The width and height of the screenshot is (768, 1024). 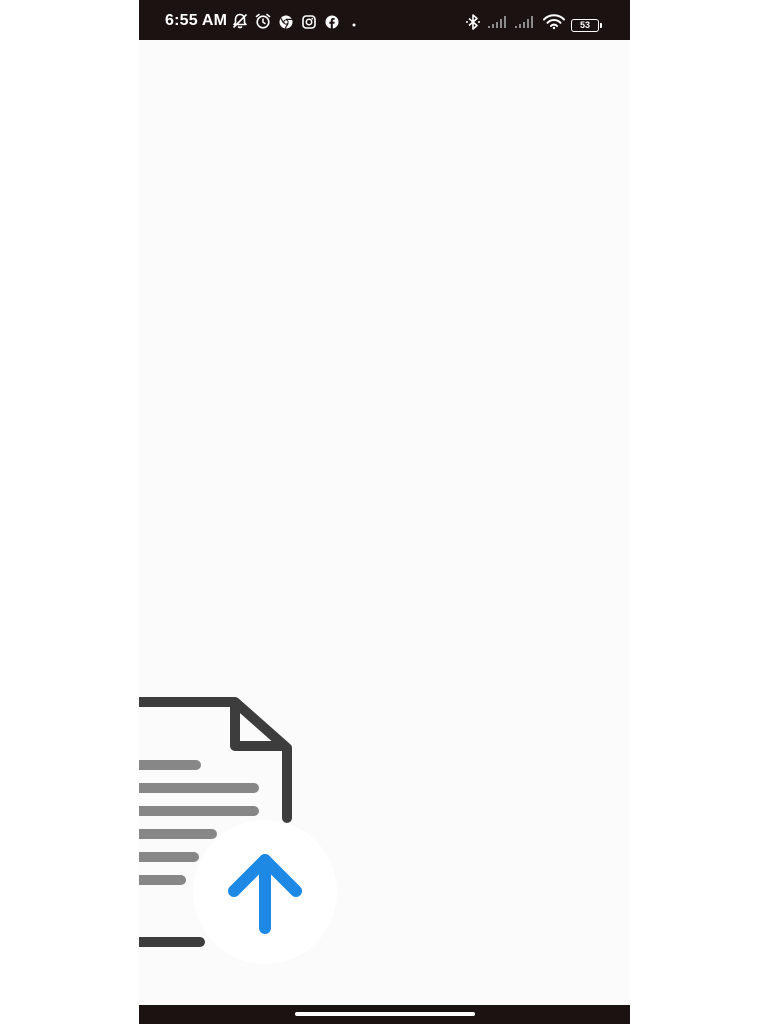 I want to click on navigation-bar, so click(x=384, y=1014).